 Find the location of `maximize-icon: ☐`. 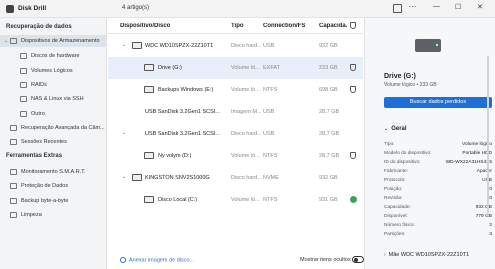

maximize-icon: ☐ is located at coordinates (458, 7).